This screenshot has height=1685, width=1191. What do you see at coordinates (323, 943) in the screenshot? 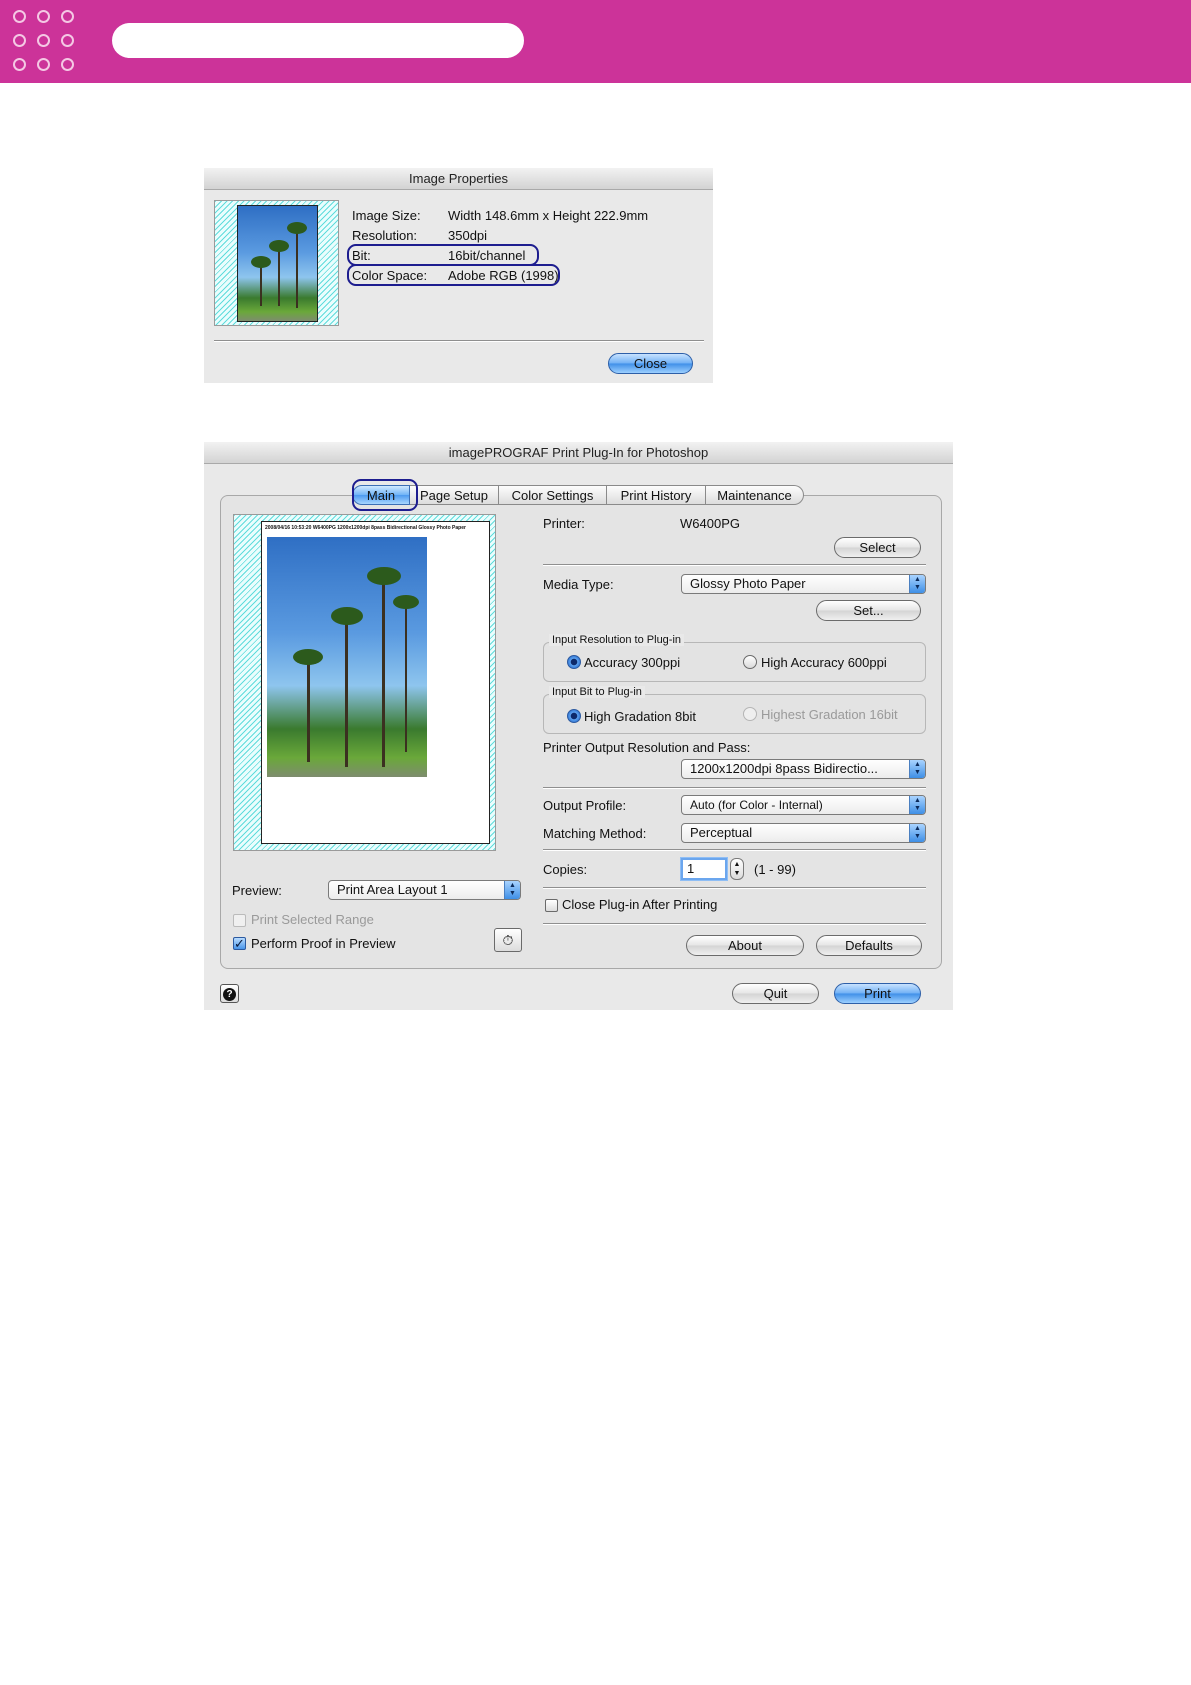
I see `perform-proof-label: Perform Proof in Preview` at bounding box center [323, 943].